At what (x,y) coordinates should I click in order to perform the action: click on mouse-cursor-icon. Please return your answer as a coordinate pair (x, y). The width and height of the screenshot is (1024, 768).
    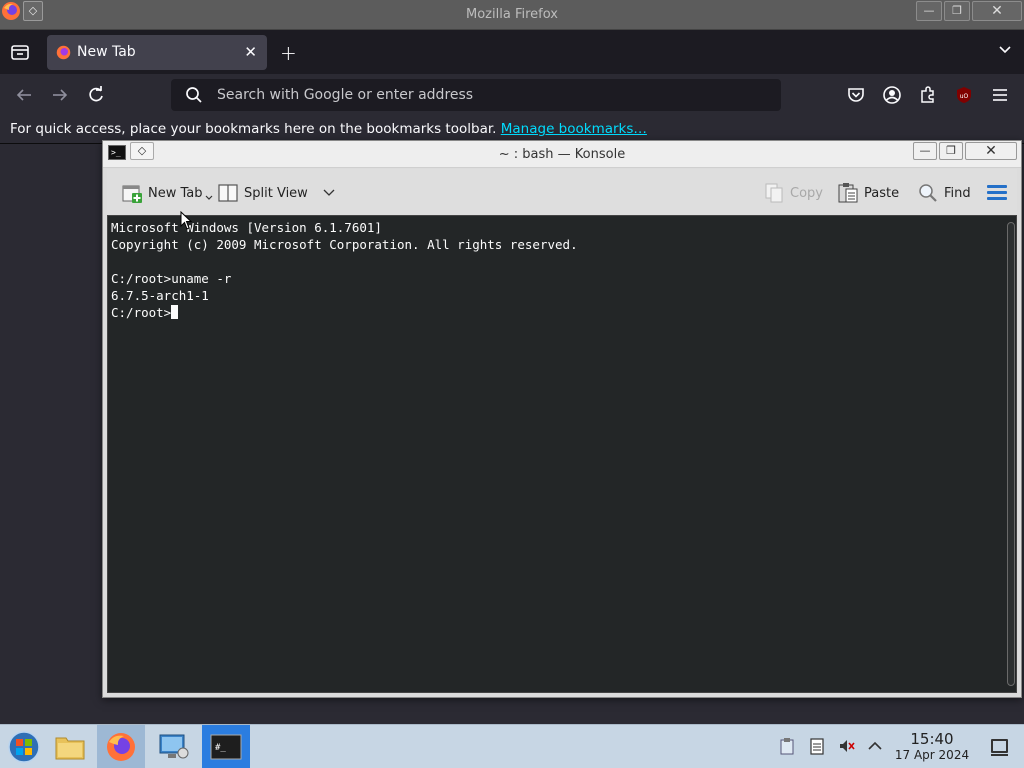
    Looking at the image, I should click on (186, 220).